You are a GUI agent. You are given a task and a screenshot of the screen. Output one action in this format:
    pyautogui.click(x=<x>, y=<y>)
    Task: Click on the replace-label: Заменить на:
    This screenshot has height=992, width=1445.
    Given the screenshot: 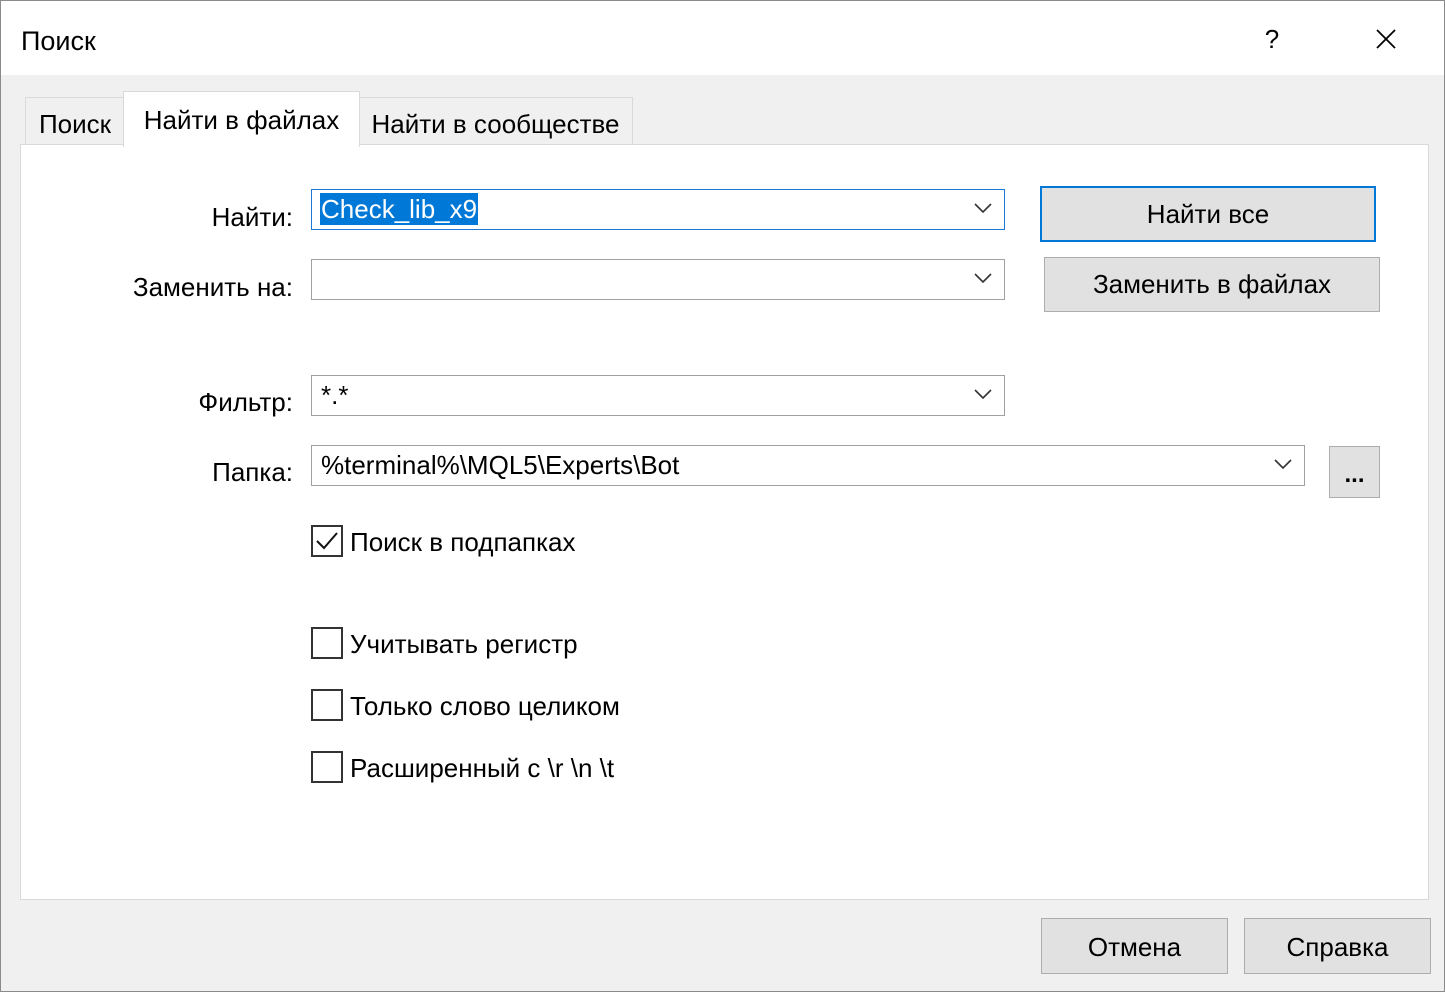 What is the action you would take?
    pyautogui.click(x=212, y=287)
    